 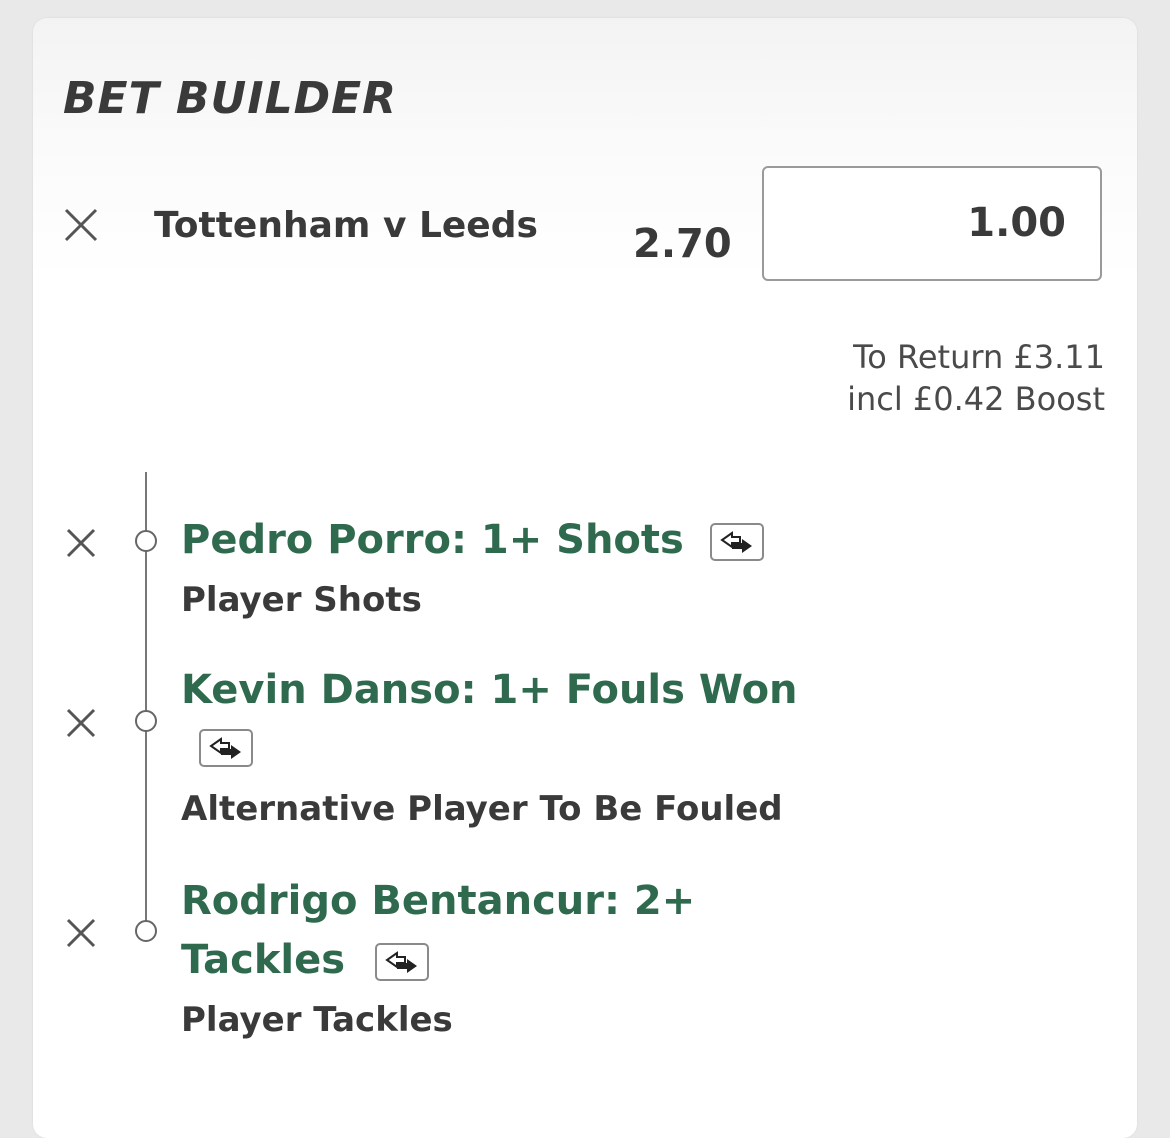 What do you see at coordinates (81, 723) in the screenshot?
I see `remove-leg-2-close-icon` at bounding box center [81, 723].